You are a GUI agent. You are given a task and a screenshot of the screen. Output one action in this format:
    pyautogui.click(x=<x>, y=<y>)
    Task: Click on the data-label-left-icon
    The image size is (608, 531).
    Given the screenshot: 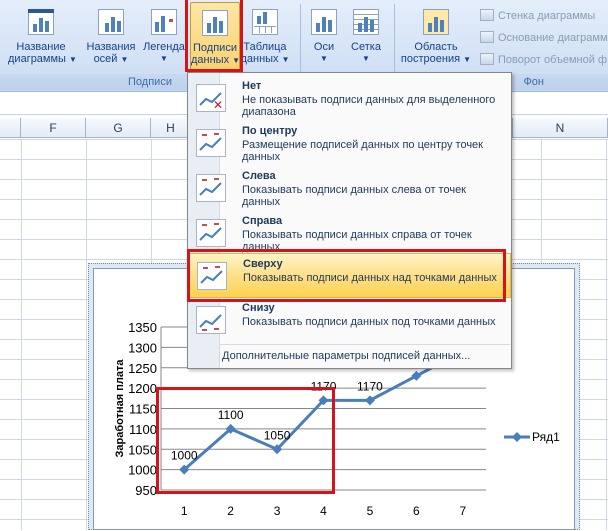 What is the action you would take?
    pyautogui.click(x=211, y=188)
    